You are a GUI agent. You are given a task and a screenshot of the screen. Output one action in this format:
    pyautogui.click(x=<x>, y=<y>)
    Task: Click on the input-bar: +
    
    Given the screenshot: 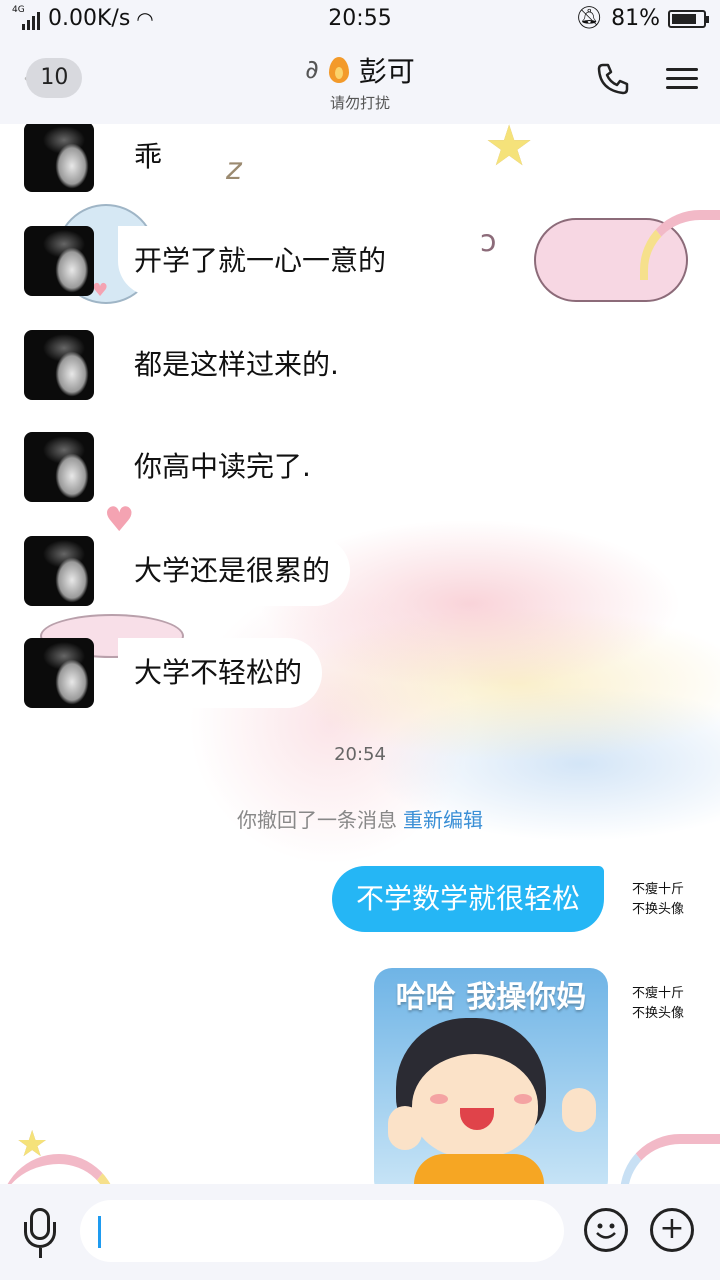 What is the action you would take?
    pyautogui.click(x=360, y=1232)
    